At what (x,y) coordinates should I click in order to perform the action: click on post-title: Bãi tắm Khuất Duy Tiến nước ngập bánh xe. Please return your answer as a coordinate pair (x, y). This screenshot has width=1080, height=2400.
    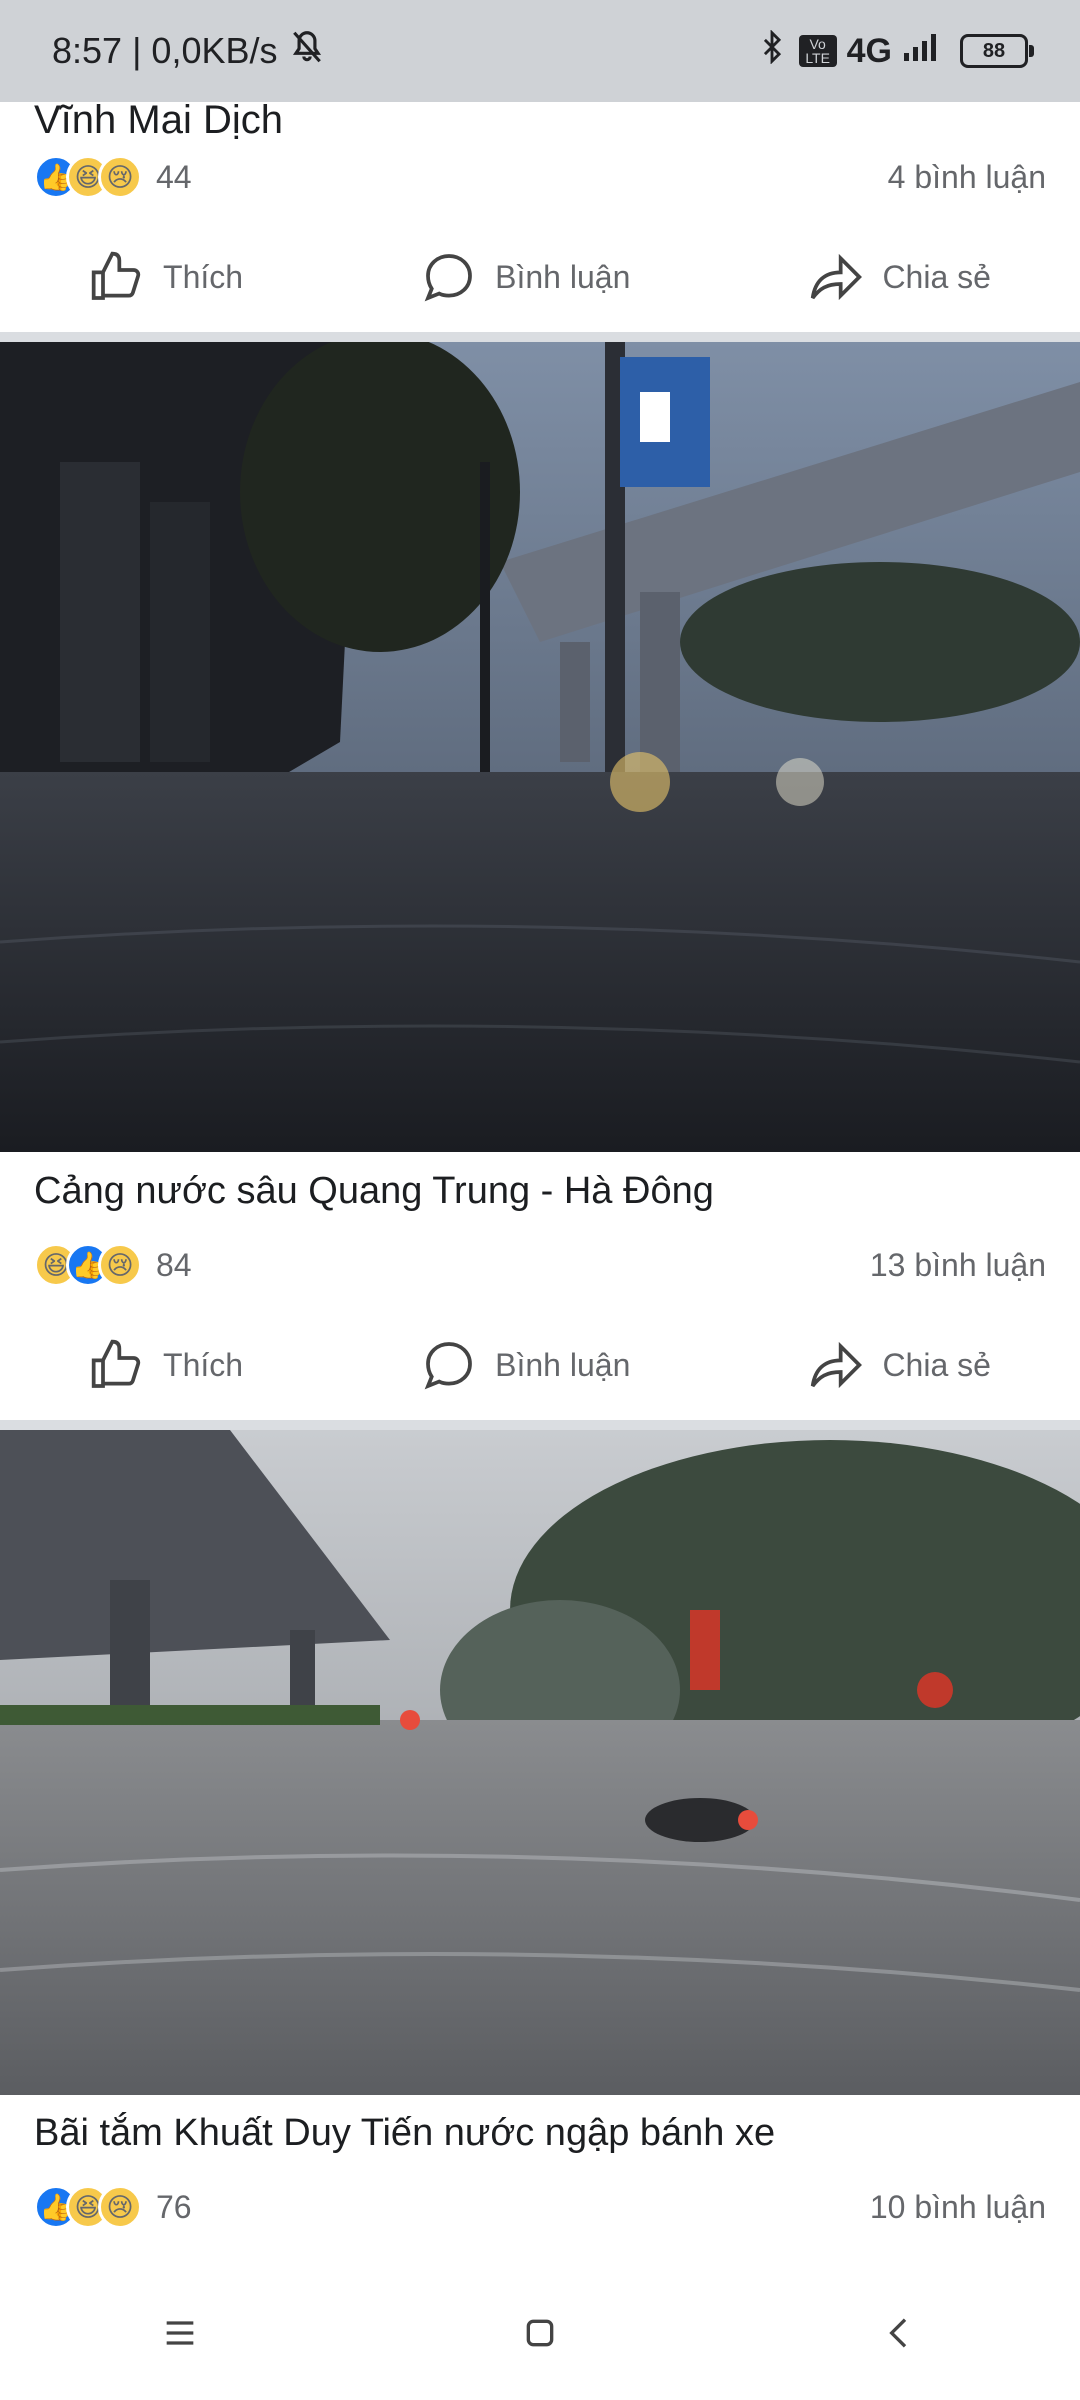
    Looking at the image, I should click on (405, 2133).